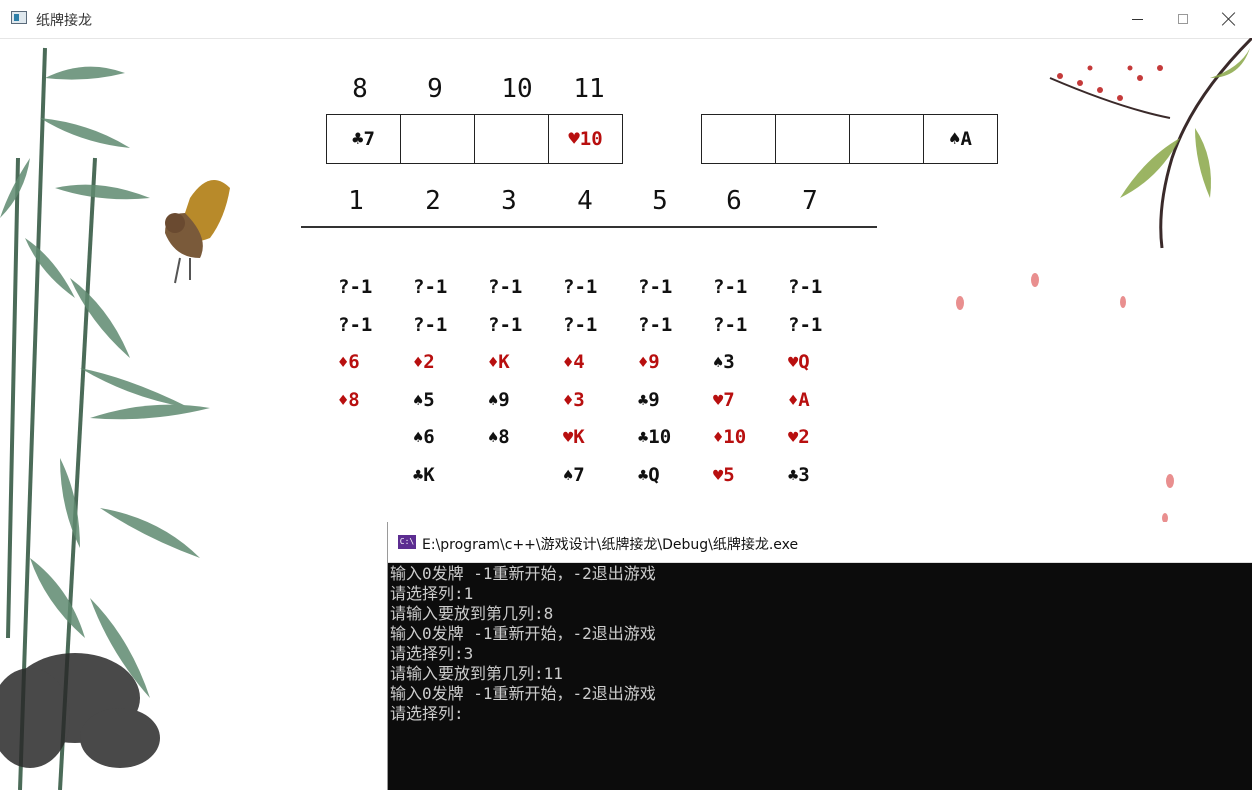 This screenshot has width=1252, height=790. What do you see at coordinates (369, 139) in the screenshot?
I see `card-rank: 7` at bounding box center [369, 139].